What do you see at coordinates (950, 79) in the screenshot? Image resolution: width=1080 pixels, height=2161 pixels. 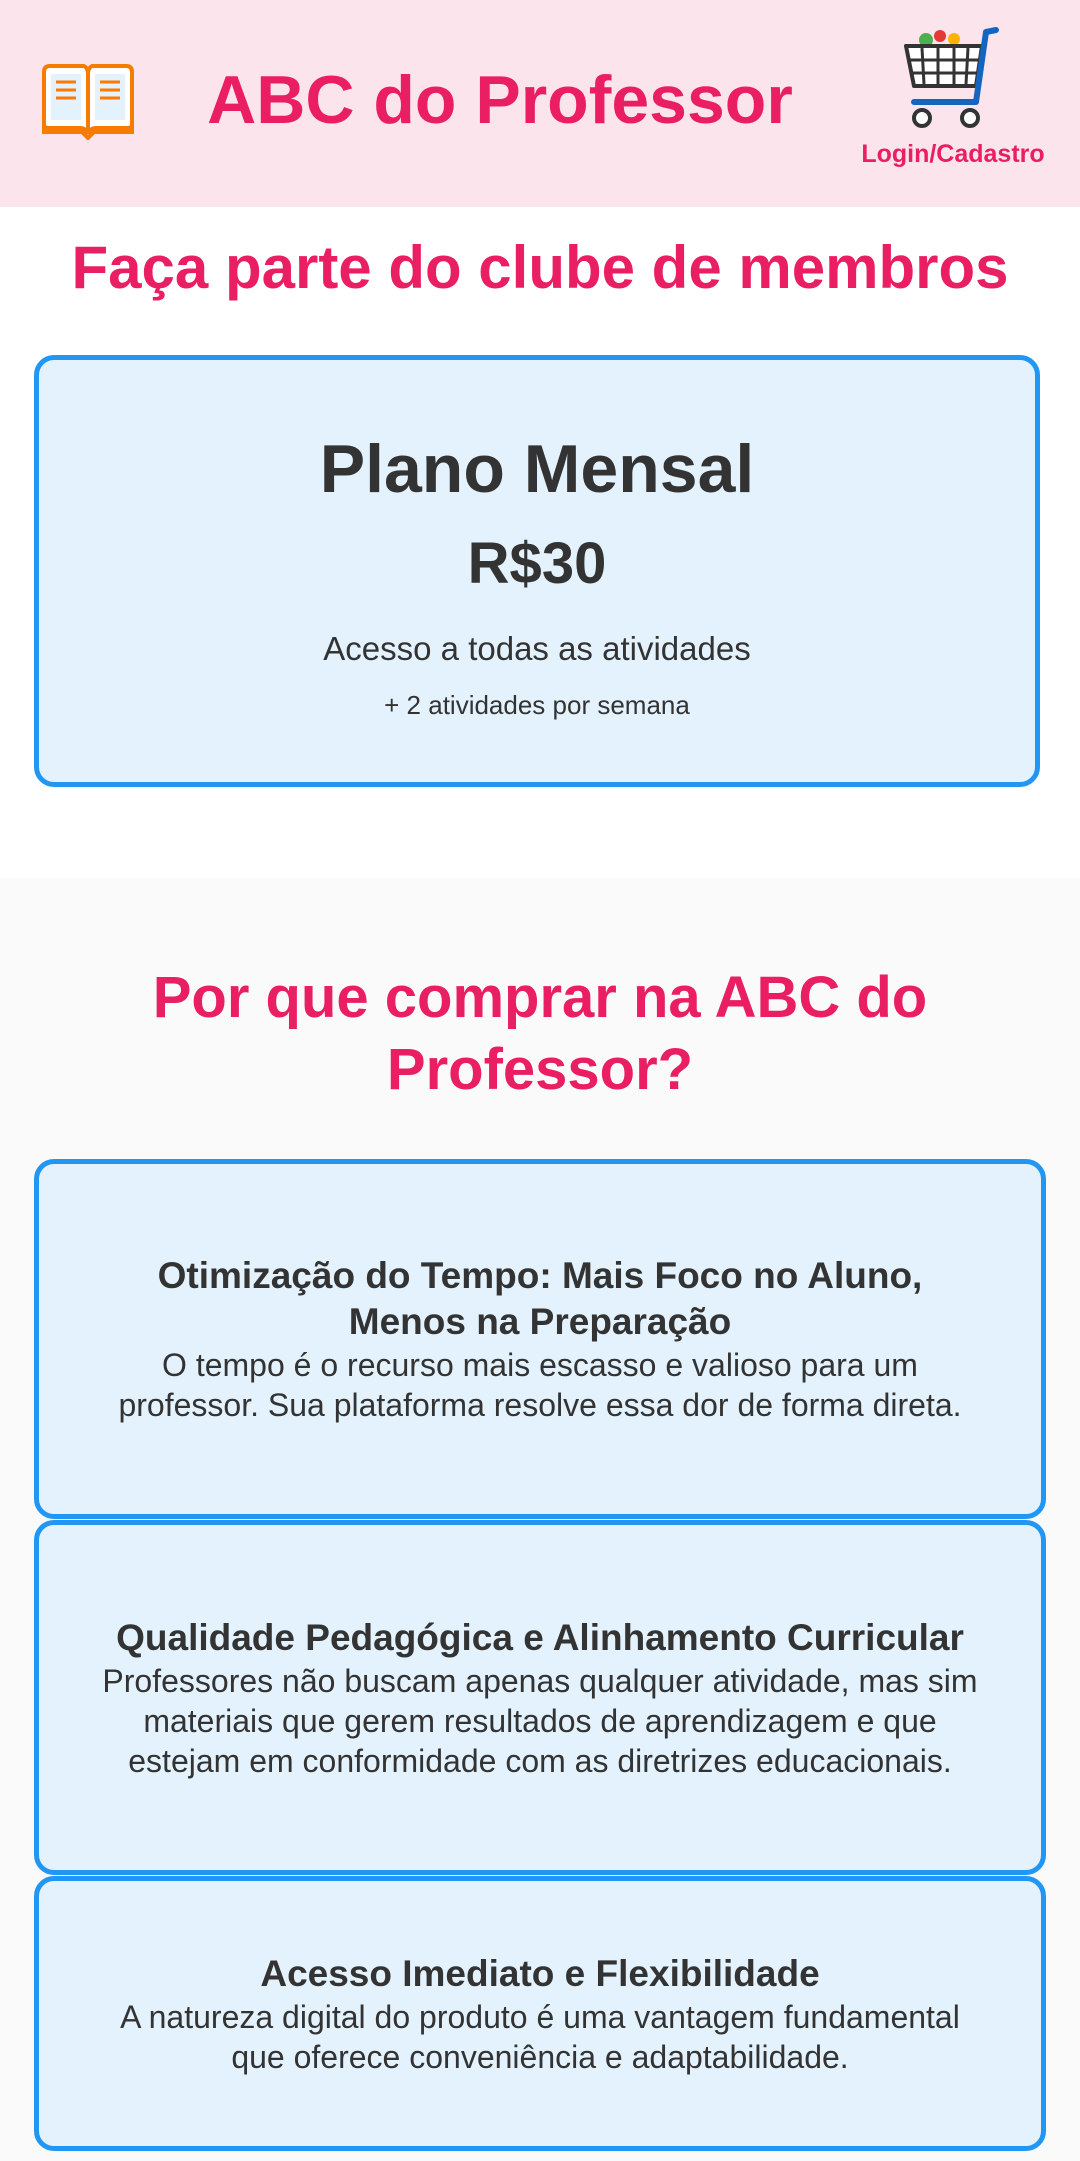 I see `shopping-cart-icon` at bounding box center [950, 79].